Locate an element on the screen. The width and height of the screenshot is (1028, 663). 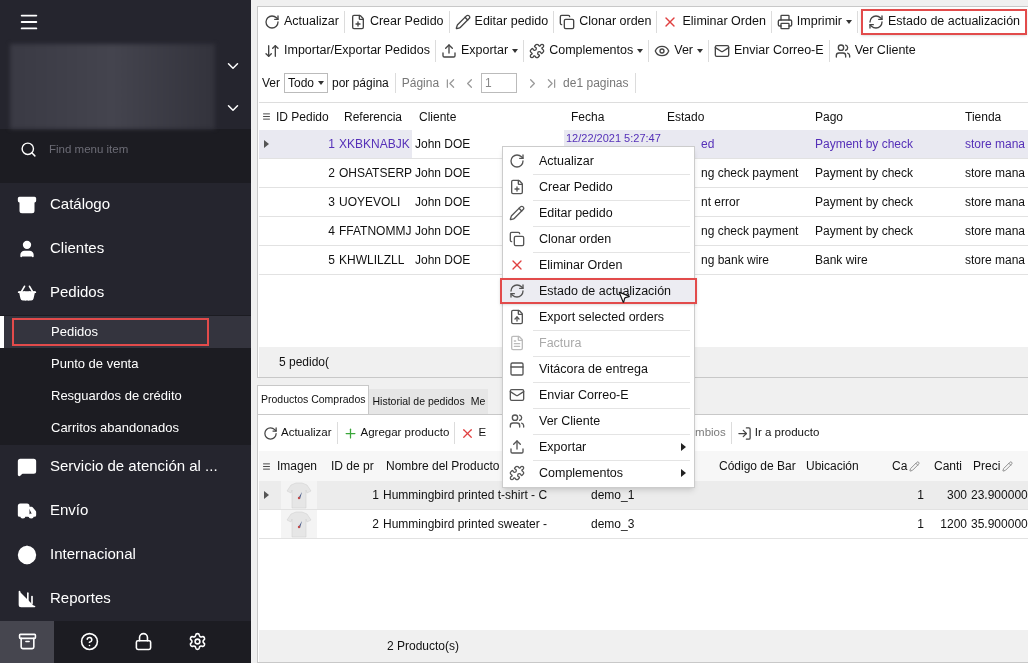
table-cell-text: 2 is located at coordinates (331, 173).